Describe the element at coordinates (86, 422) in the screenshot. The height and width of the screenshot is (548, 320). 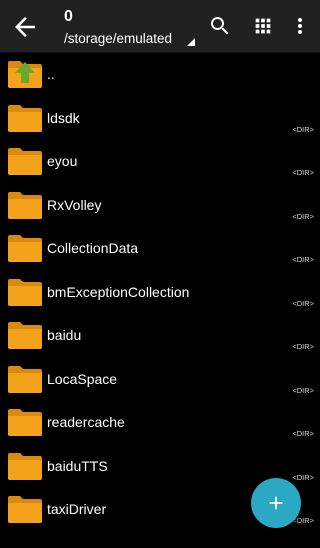
I see `folder-name: readercache` at that location.